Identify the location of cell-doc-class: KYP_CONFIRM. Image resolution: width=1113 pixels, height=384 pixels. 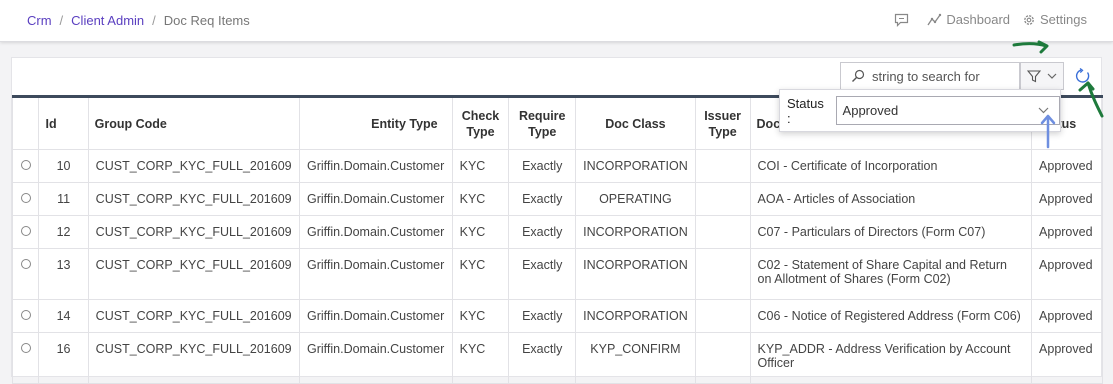
(635, 358).